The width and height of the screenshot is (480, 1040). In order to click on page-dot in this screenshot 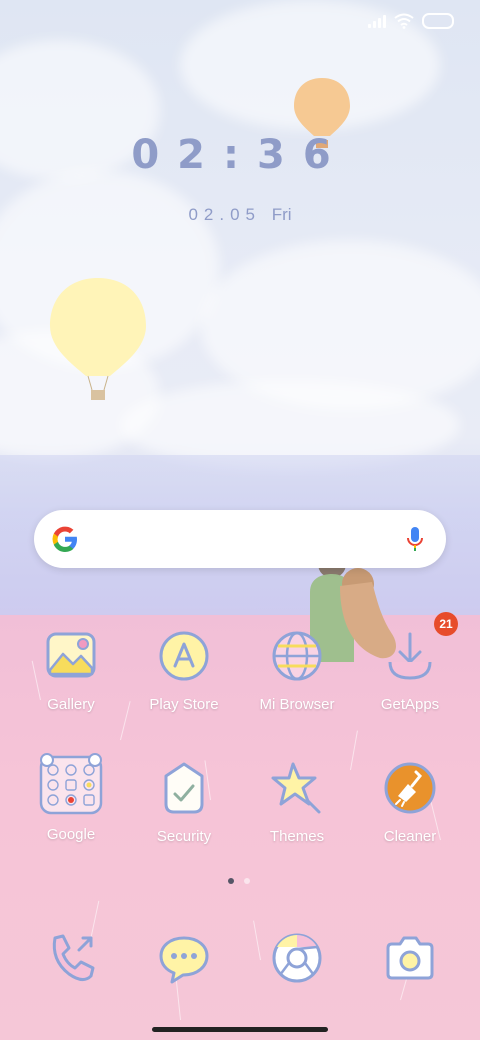, I will do `click(247, 881)`.